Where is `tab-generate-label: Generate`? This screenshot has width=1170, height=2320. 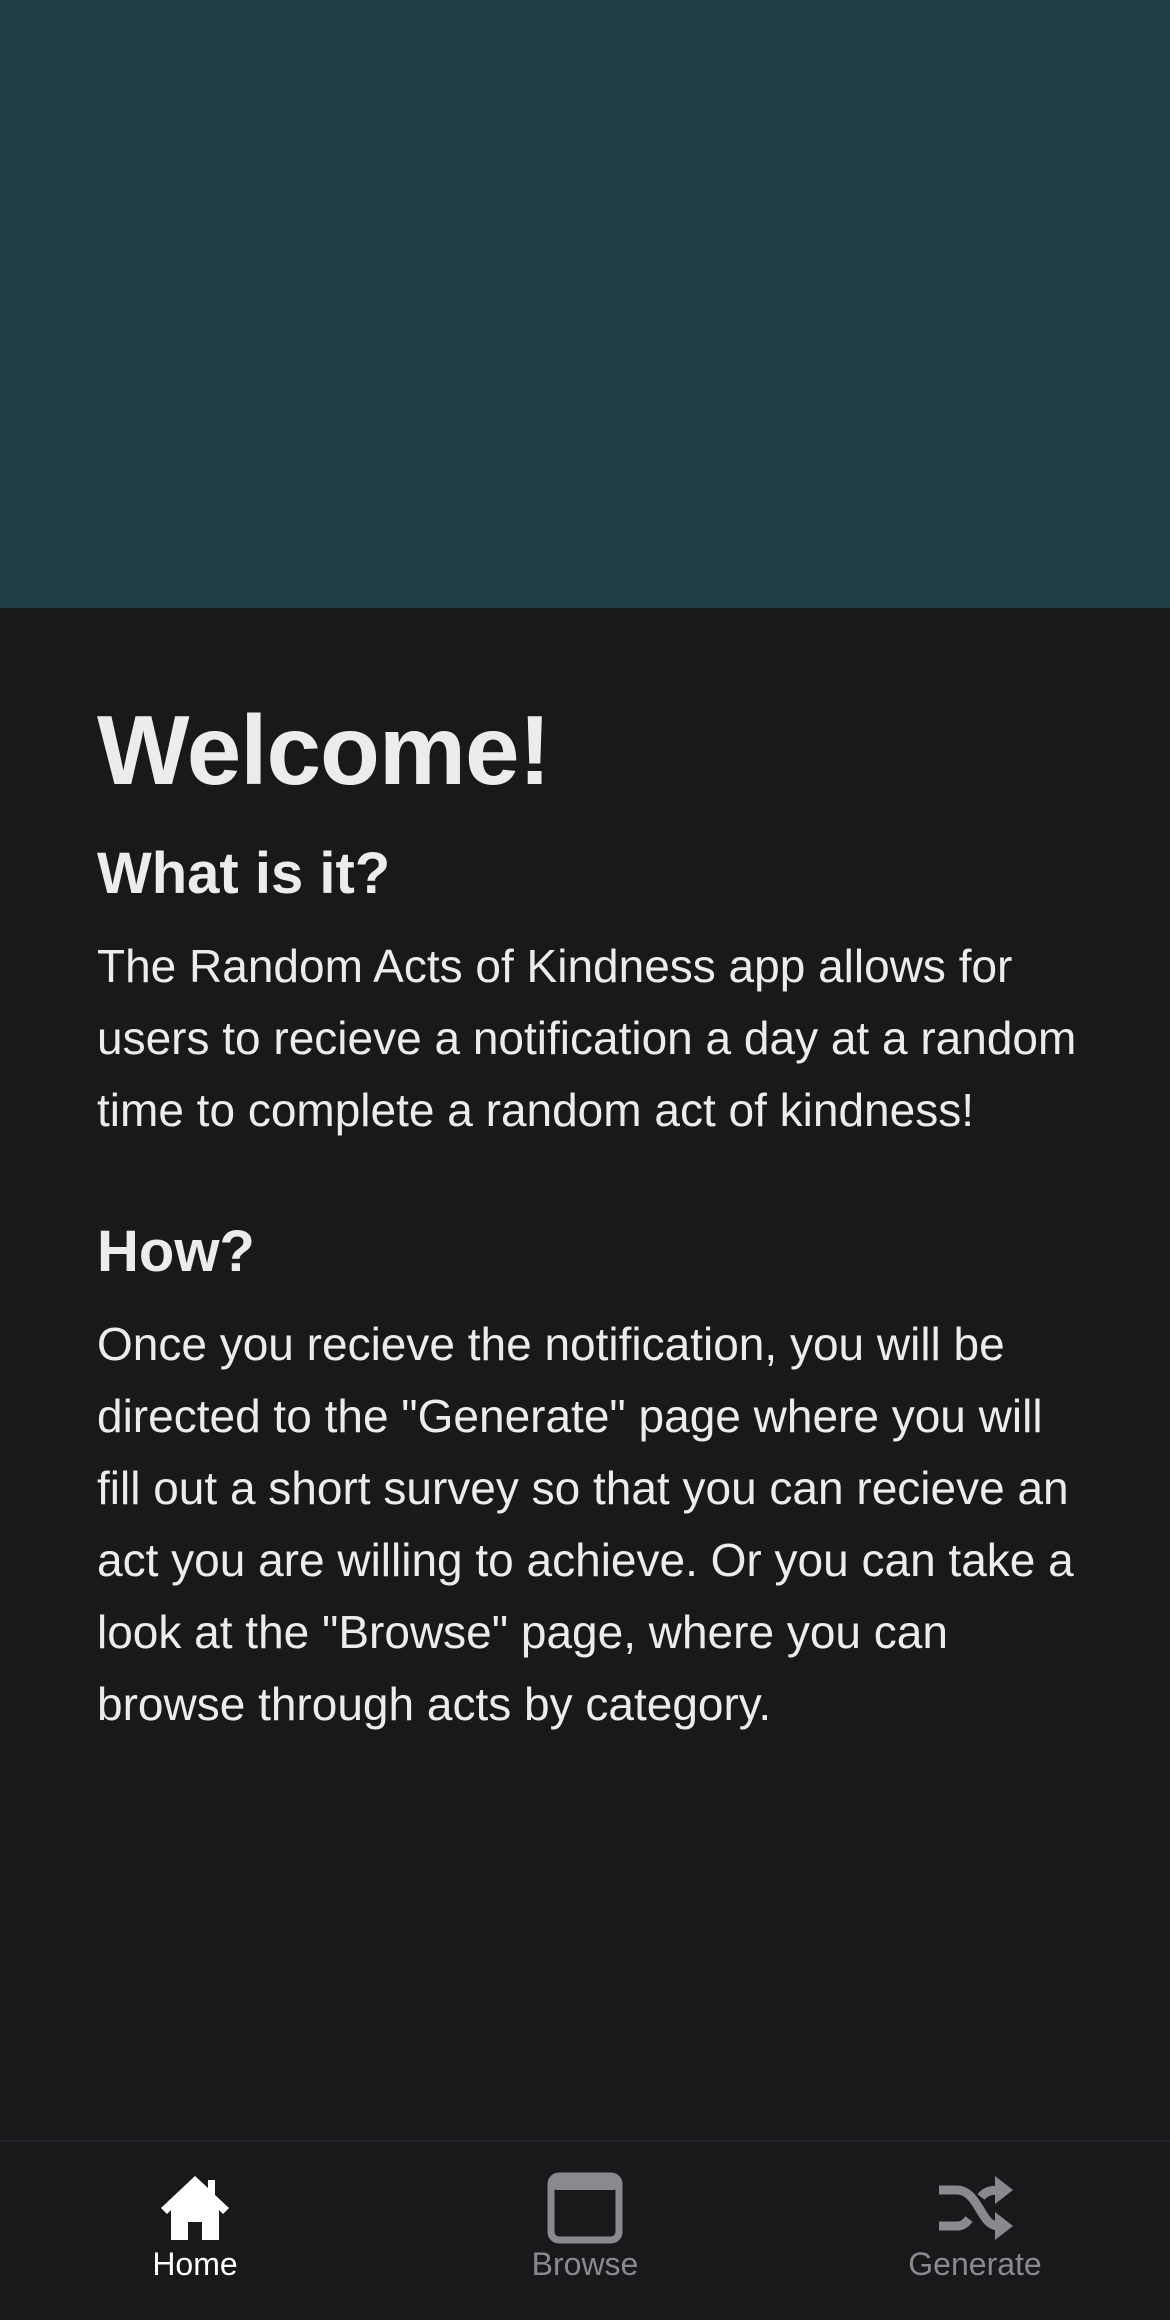 tab-generate-label: Generate is located at coordinates (975, 2264).